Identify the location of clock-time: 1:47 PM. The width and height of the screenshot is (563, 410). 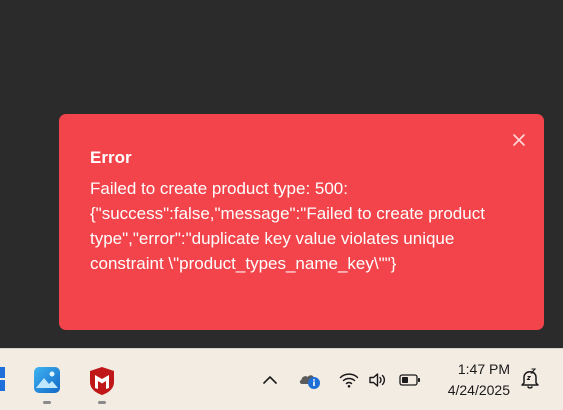
(471, 369).